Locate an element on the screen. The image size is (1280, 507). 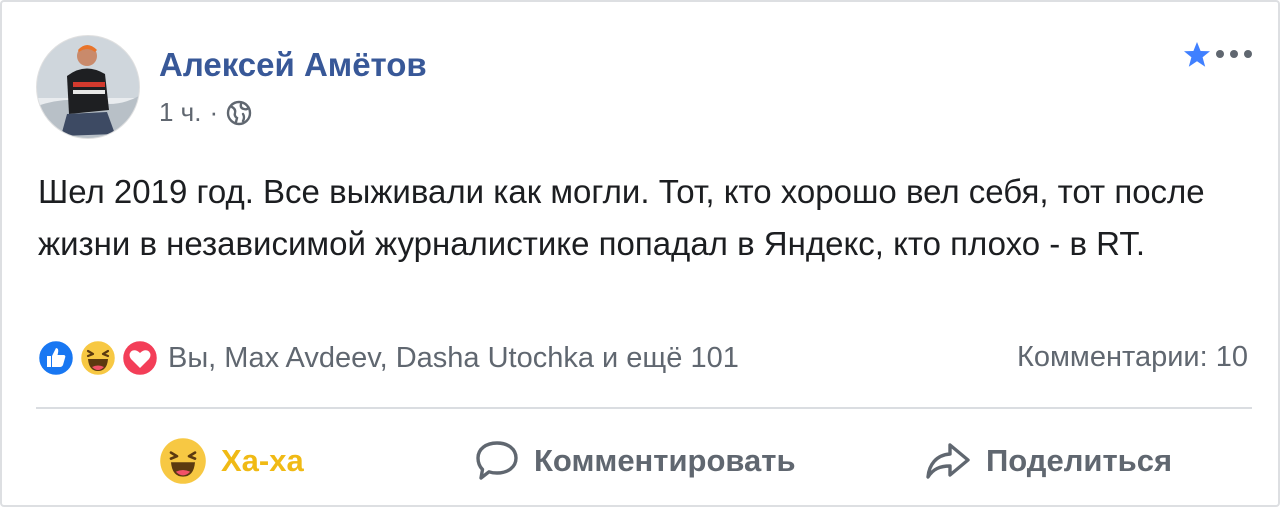
author-name: Алексей Амётов is located at coordinates (293, 65).